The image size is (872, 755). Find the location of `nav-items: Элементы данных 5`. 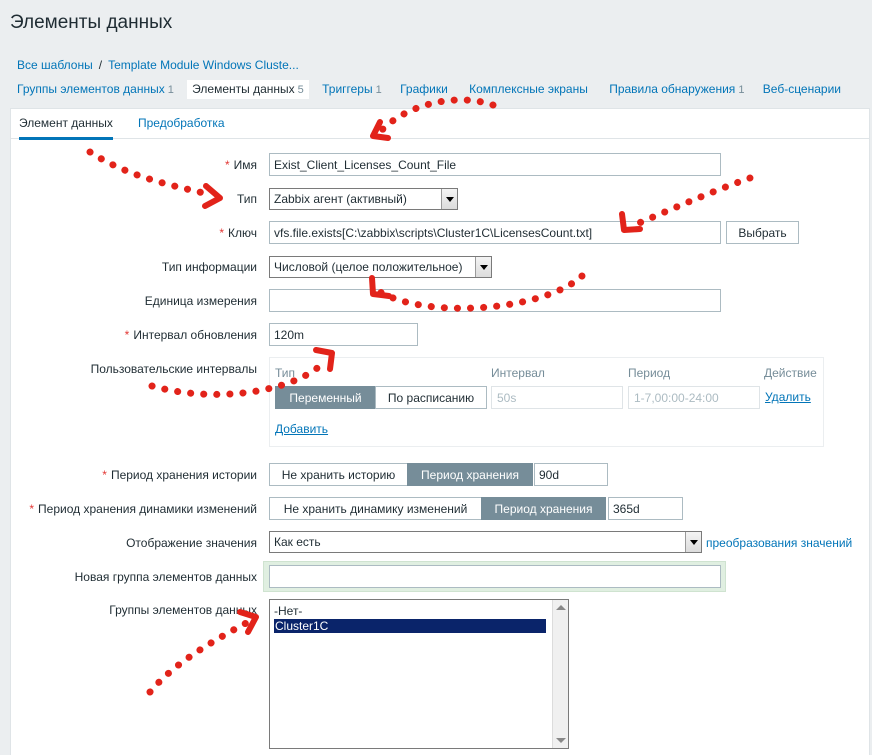

nav-items: Элементы данных 5 is located at coordinates (248, 89).